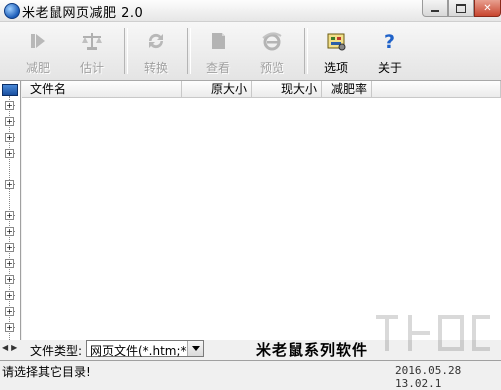  Describe the element at coordinates (138, 351) in the screenshot. I see `file-type-value: 网页文件(*.htm;*` at that location.